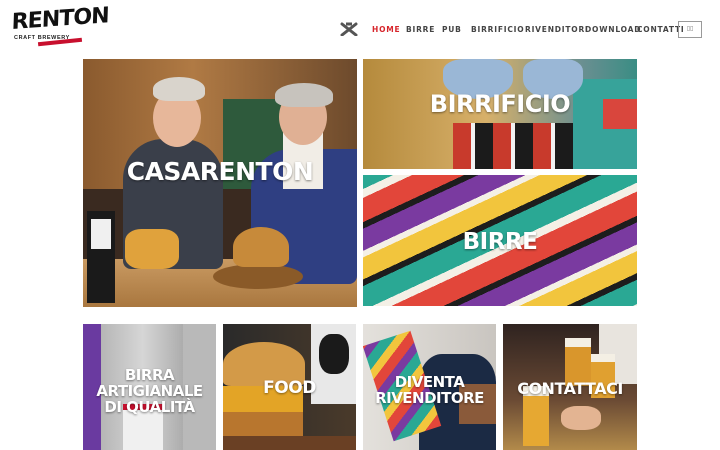  I want to click on crossed-hammers-icon, so click(349, 29).